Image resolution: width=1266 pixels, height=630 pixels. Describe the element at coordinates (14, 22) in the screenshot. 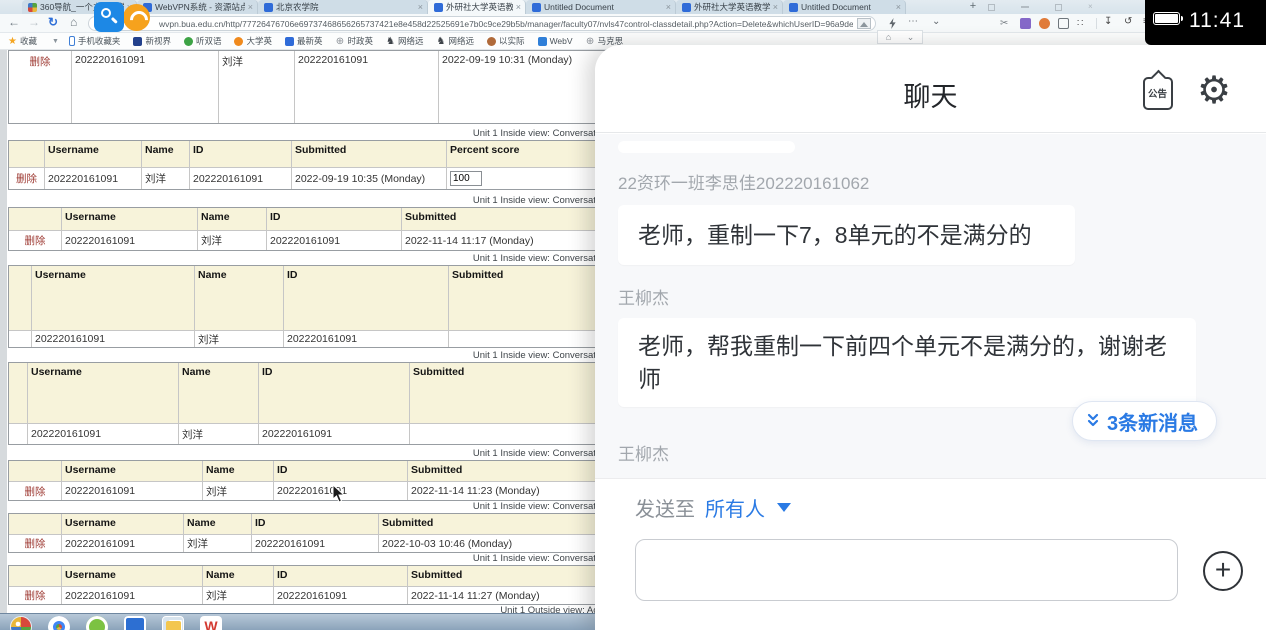

I see `back-icon: ←` at that location.